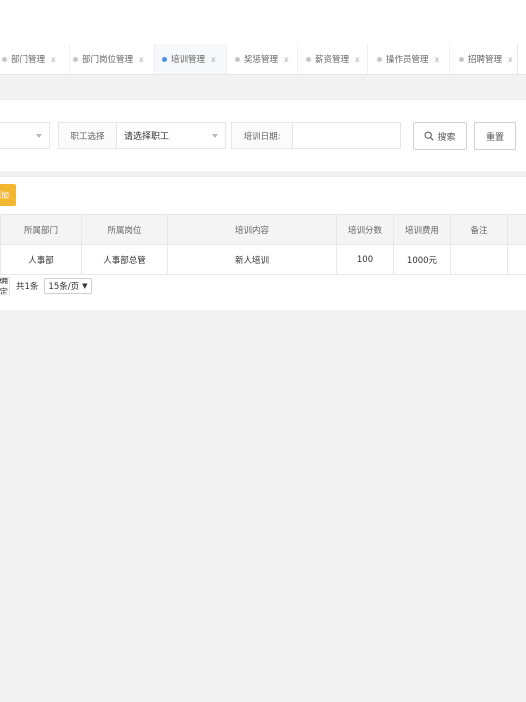 The height and width of the screenshot is (702, 526). What do you see at coordinates (365, 229) in the screenshot?
I see `column-header: 培训分数` at bounding box center [365, 229].